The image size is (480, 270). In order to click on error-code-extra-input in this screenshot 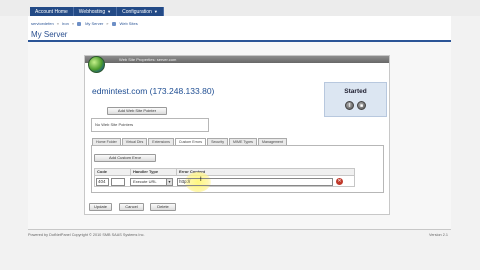, I will do `click(118, 182)`.